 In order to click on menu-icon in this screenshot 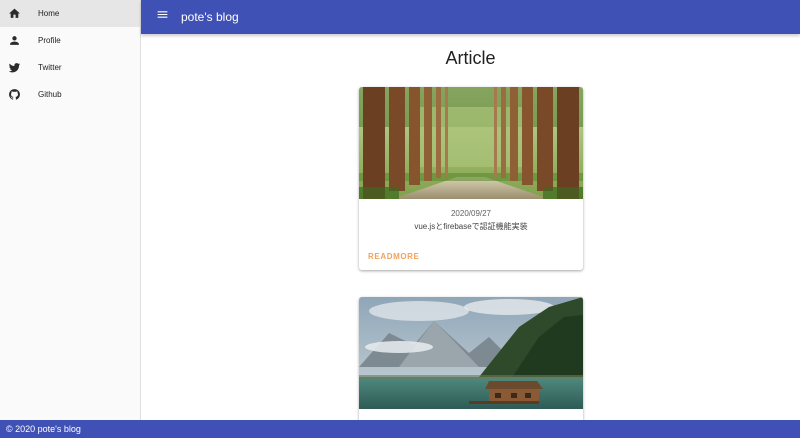, I will do `click(162, 17)`.